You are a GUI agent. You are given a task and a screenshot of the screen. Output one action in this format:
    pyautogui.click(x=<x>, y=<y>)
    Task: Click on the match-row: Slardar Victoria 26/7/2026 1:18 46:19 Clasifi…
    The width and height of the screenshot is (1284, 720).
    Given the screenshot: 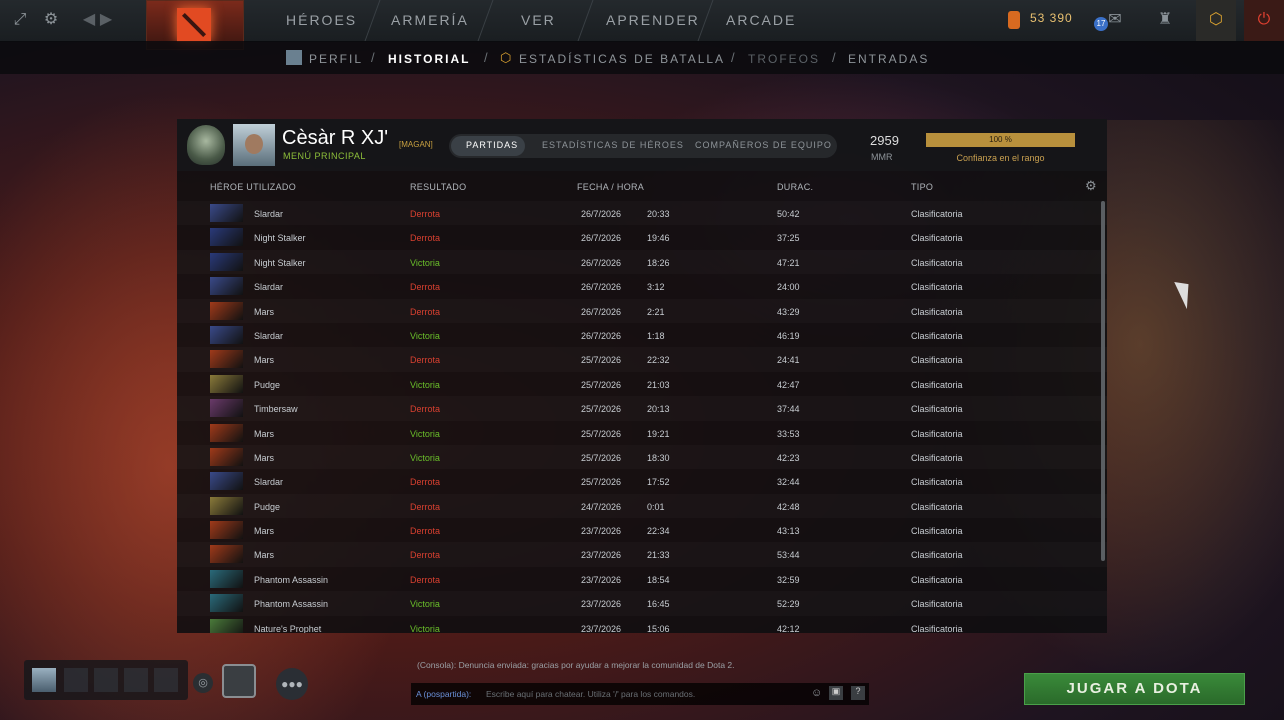 What is the action you would take?
    pyautogui.click(x=642, y=335)
    